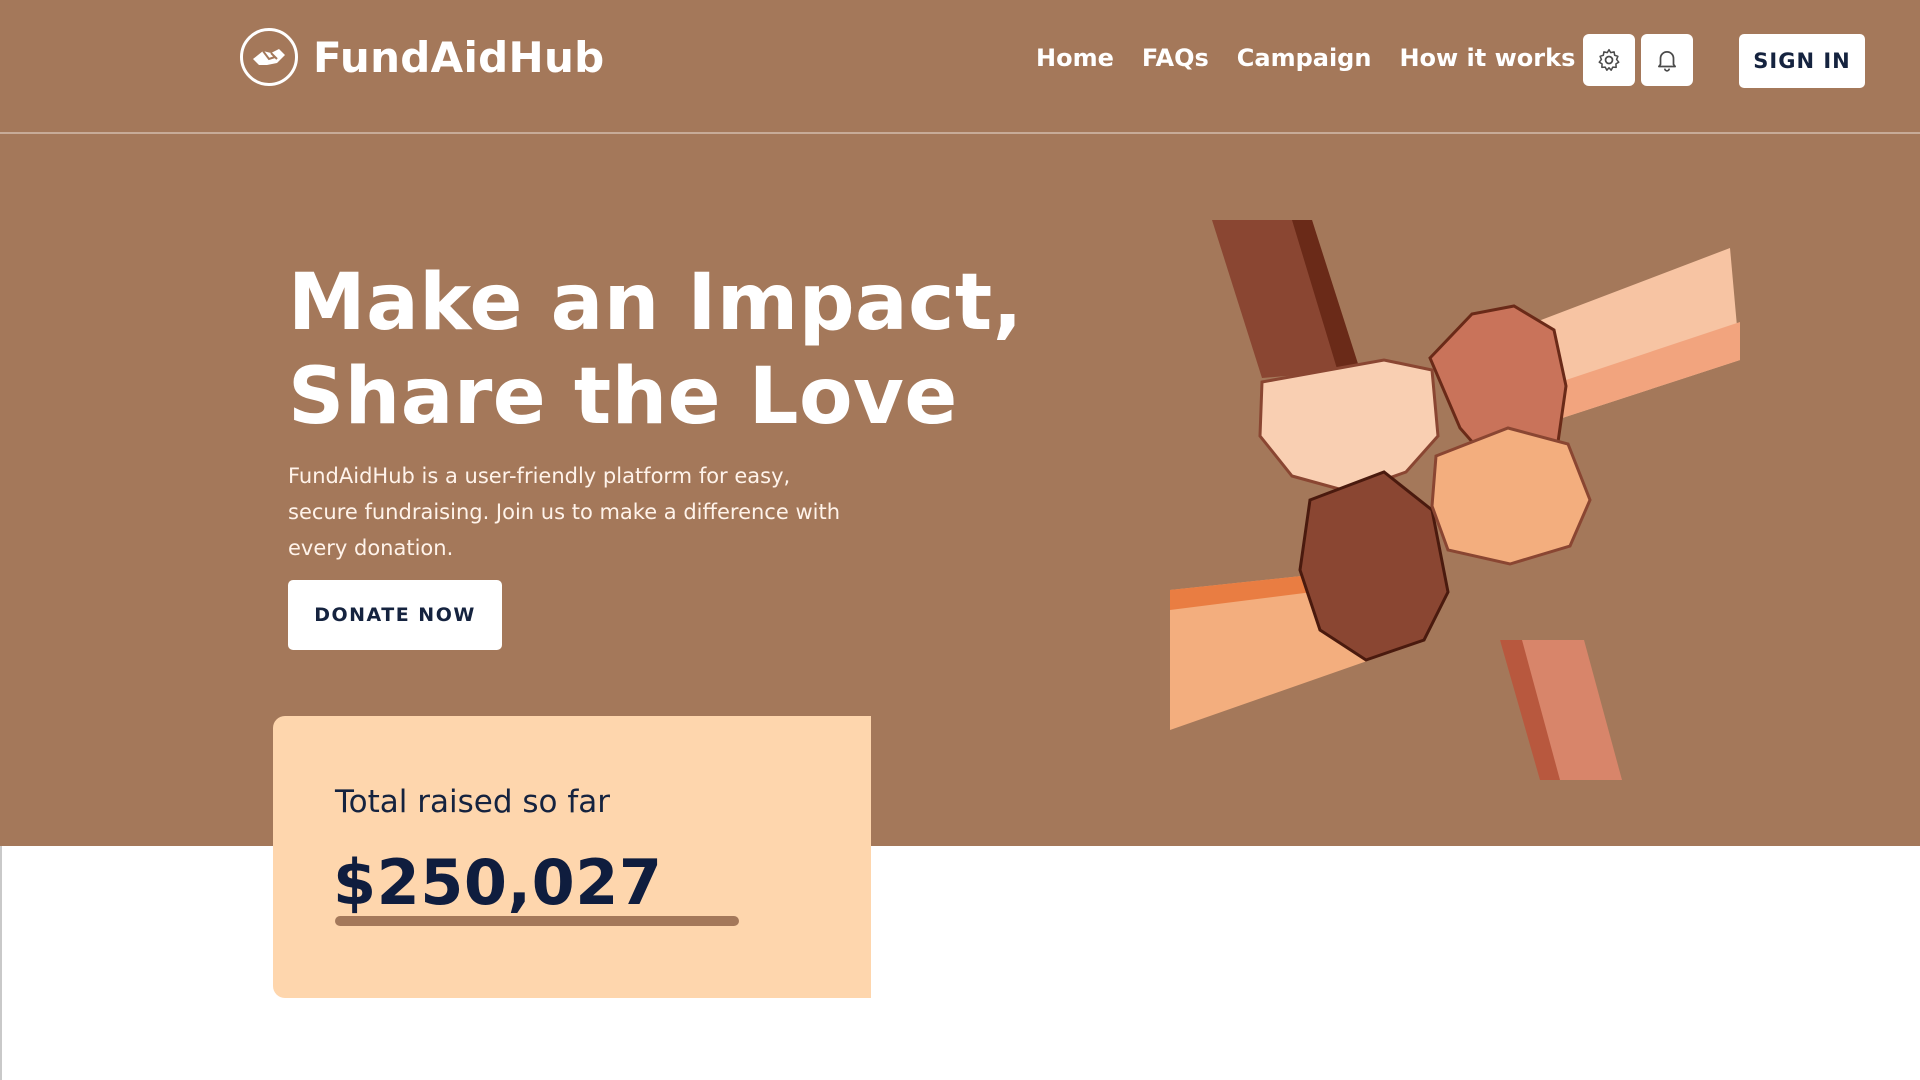 The width and height of the screenshot is (1920, 1080). I want to click on total-raised-card: Total raised so far $250,027, so click(572, 857).